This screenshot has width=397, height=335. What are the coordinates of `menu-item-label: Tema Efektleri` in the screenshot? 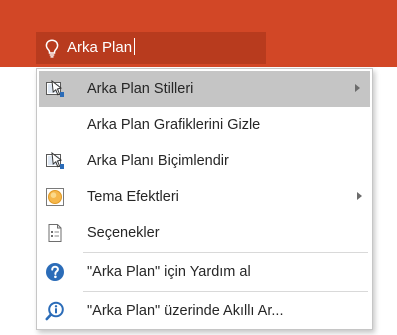 It's located at (133, 197).